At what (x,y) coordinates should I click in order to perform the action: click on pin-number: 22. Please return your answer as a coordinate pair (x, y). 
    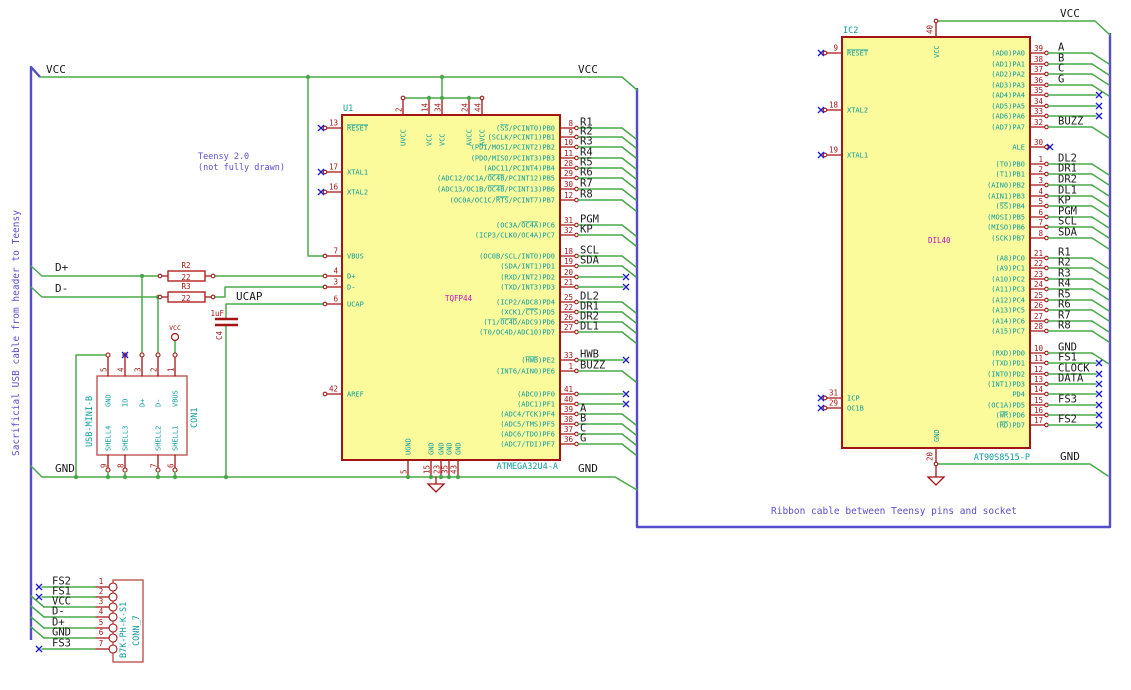
    Looking at the image, I should click on (1038, 263).